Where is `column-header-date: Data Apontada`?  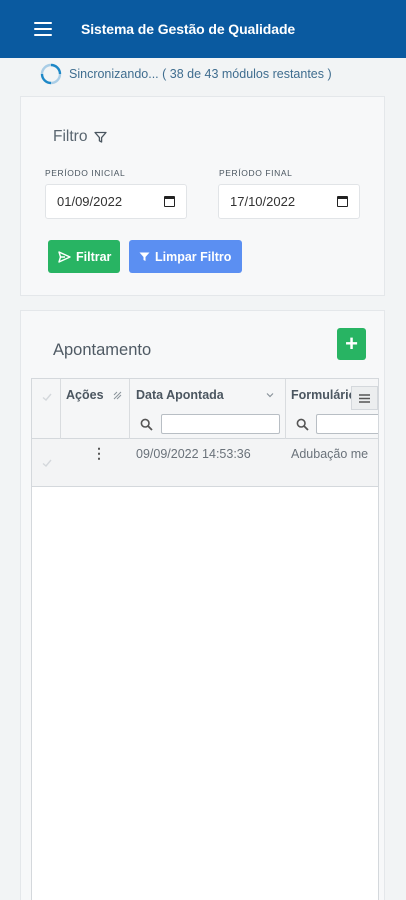 column-header-date: Data Apontada is located at coordinates (180, 395).